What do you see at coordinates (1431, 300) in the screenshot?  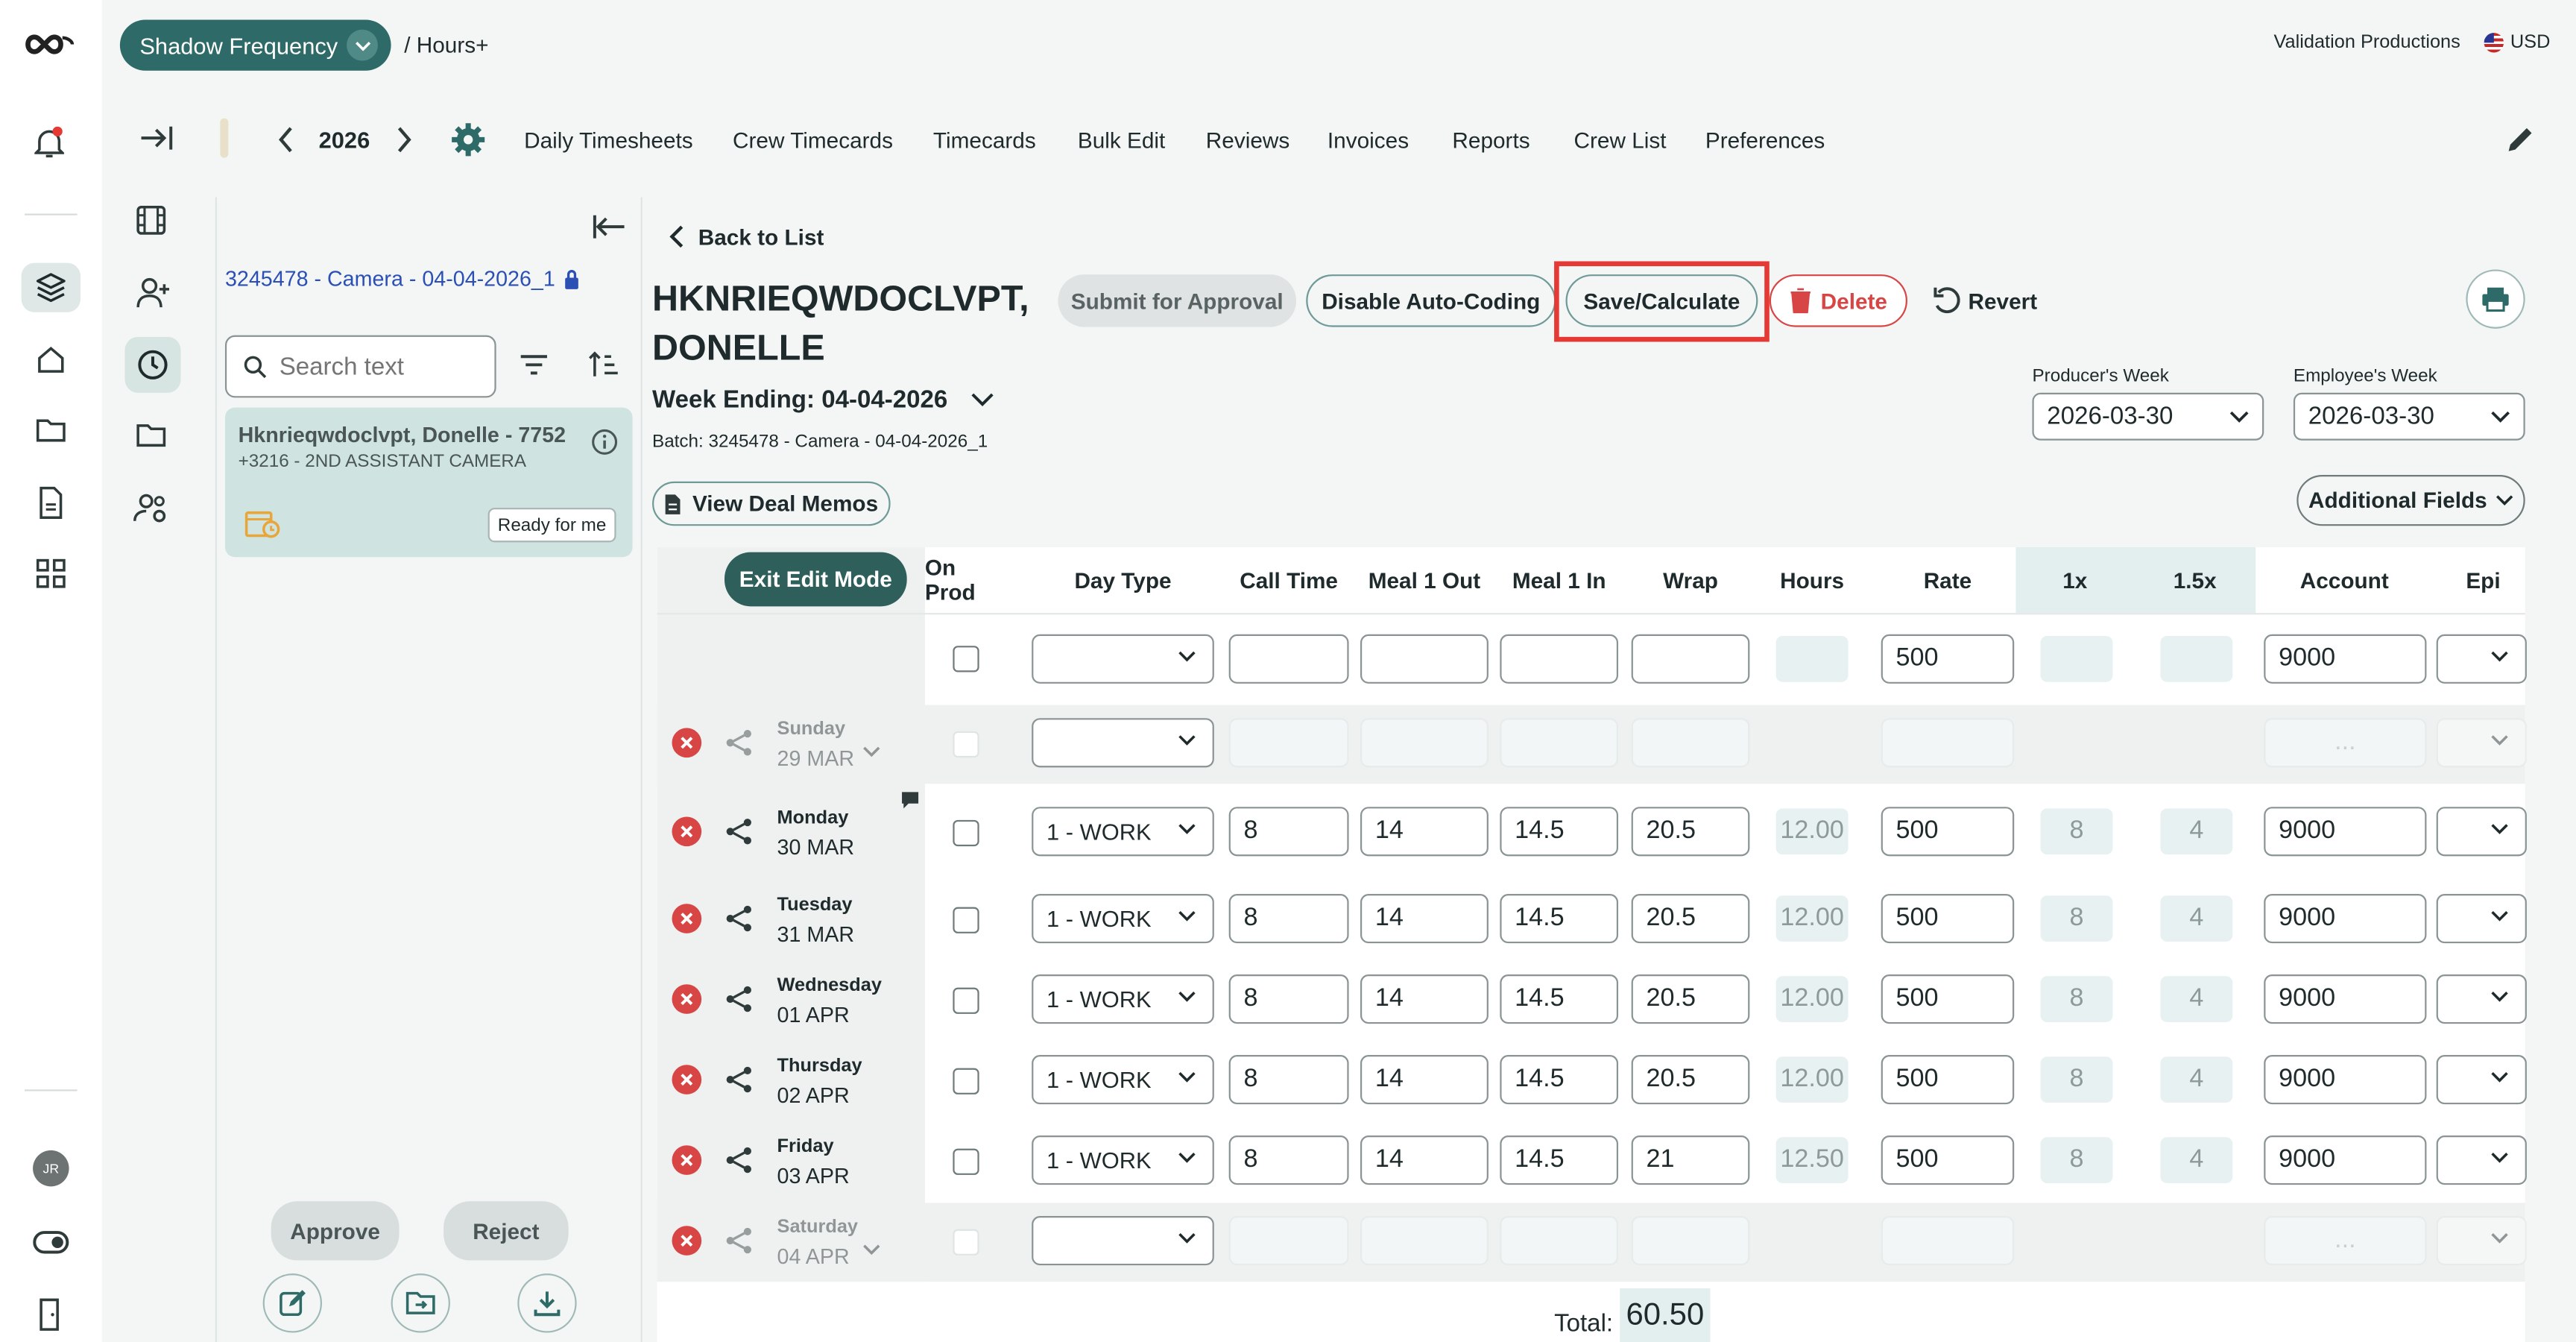 I see `disable-auto-coding-button: Disable Auto-Coding` at bounding box center [1431, 300].